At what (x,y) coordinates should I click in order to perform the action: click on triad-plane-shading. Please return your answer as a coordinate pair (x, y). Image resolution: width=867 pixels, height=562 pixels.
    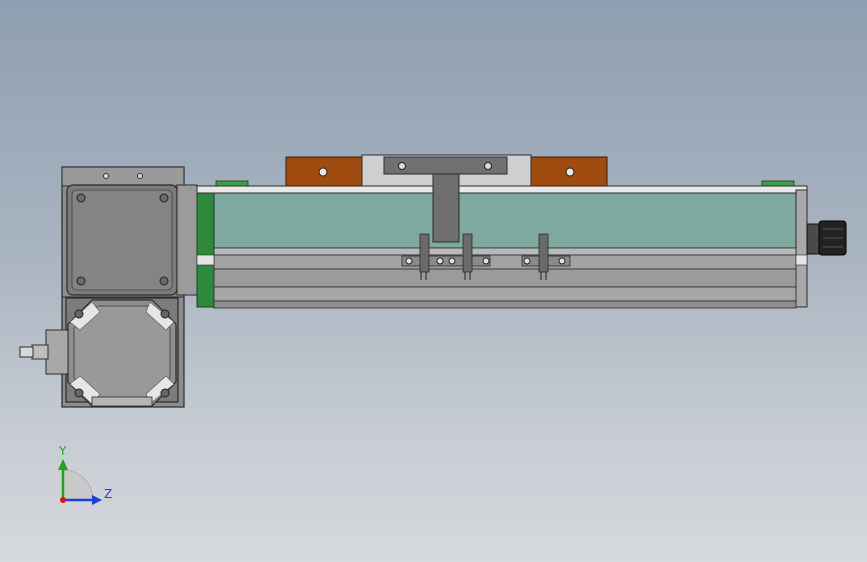
    Looking at the image, I should click on (78, 485).